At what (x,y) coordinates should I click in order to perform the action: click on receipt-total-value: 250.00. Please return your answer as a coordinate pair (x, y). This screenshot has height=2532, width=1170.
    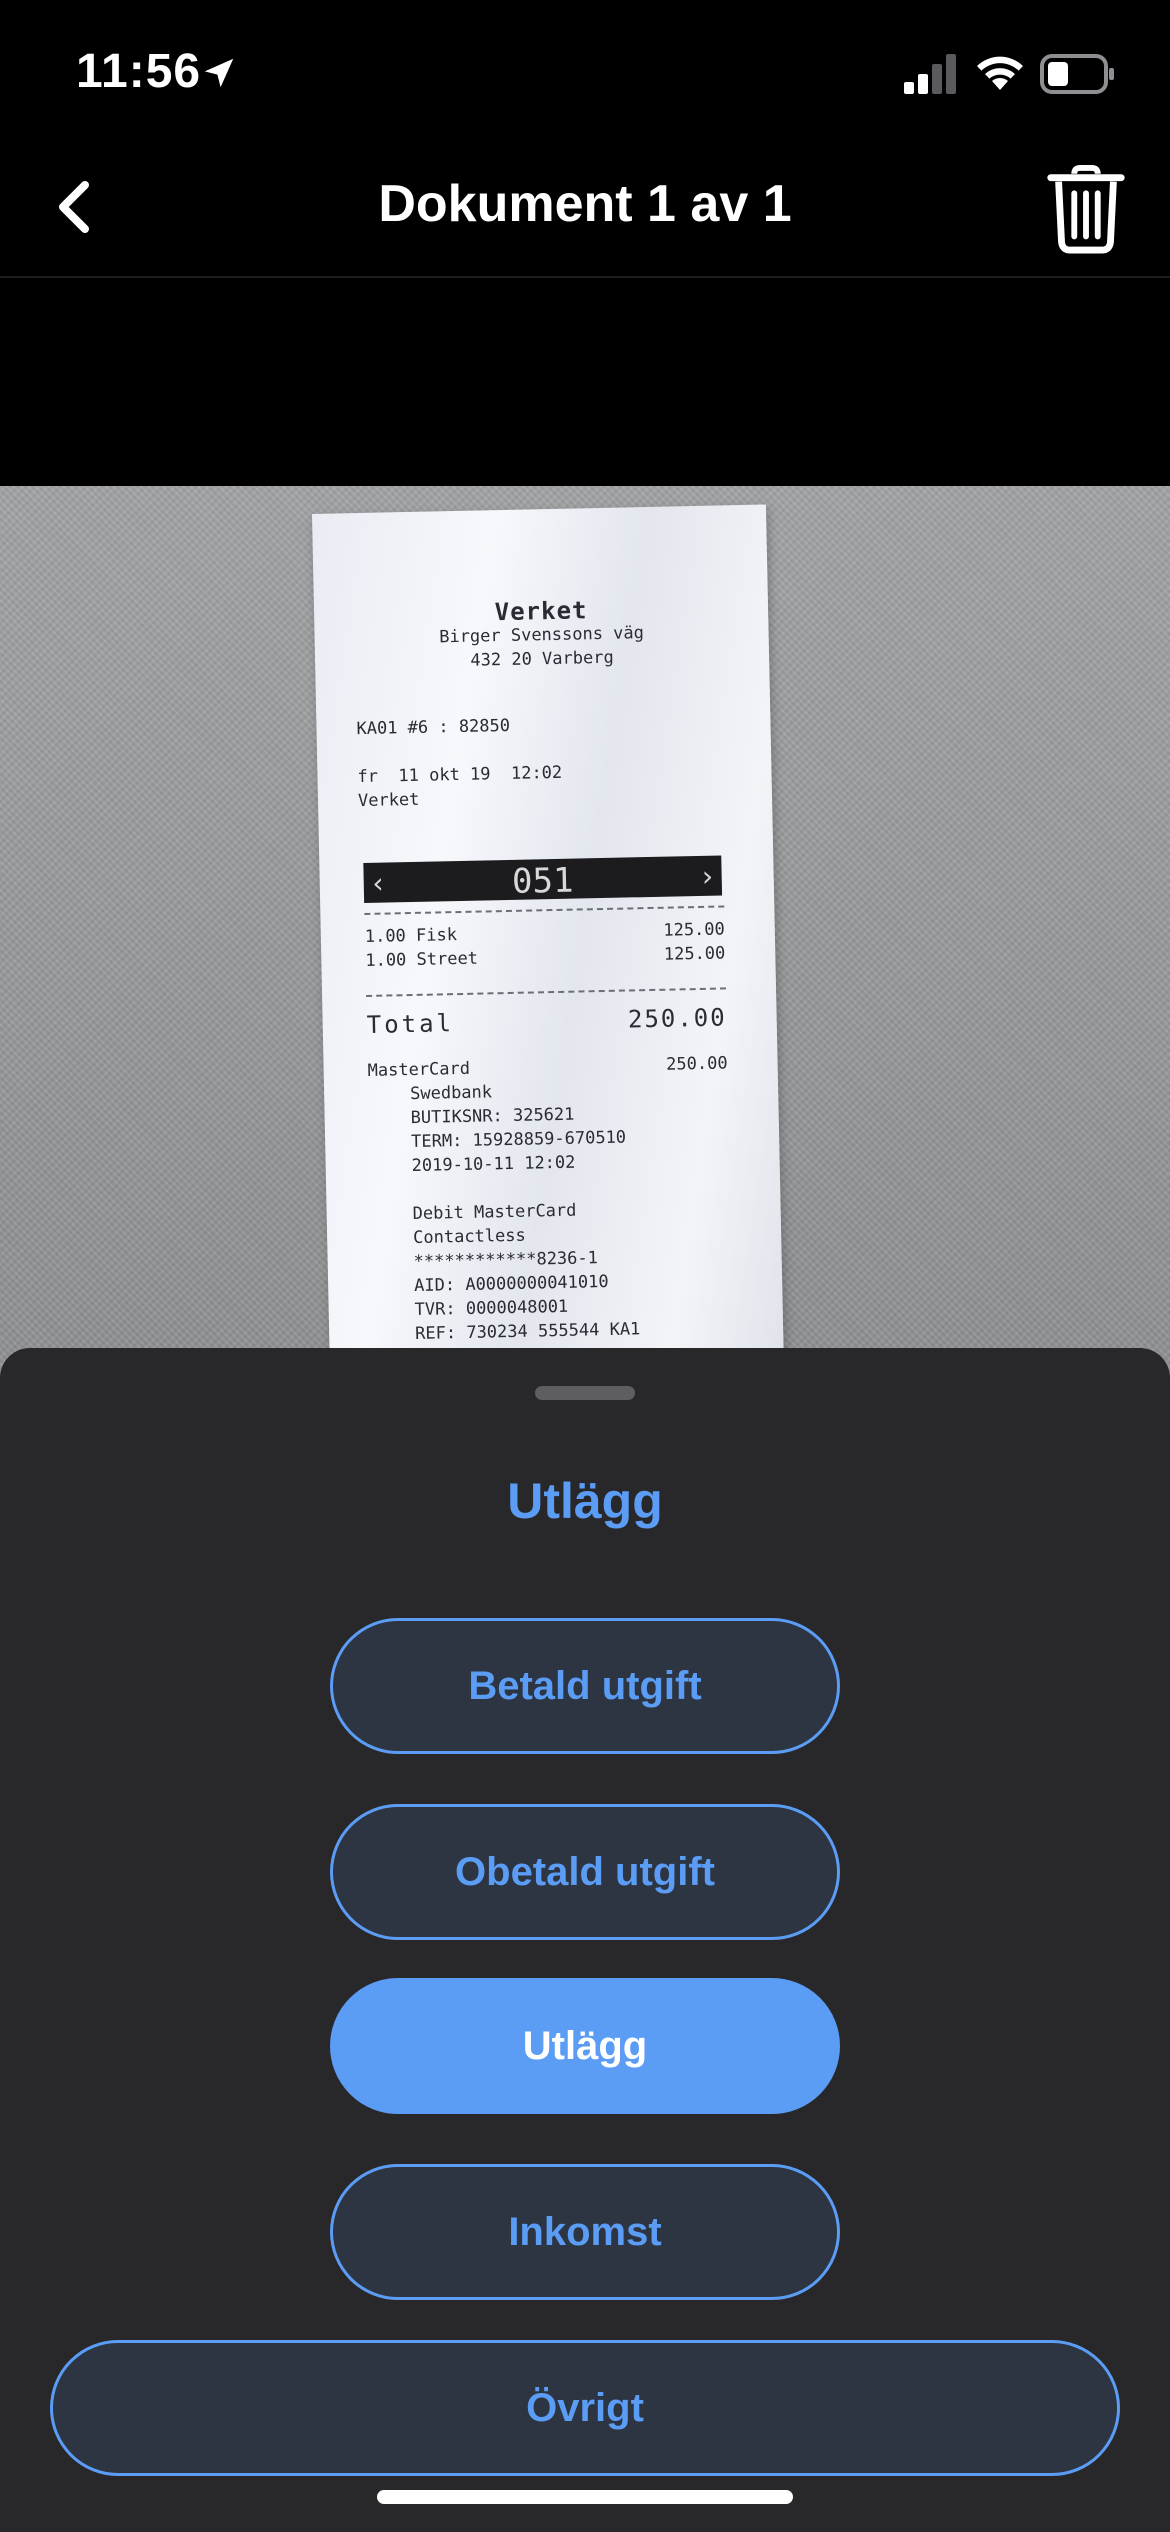
    Looking at the image, I should click on (677, 1018).